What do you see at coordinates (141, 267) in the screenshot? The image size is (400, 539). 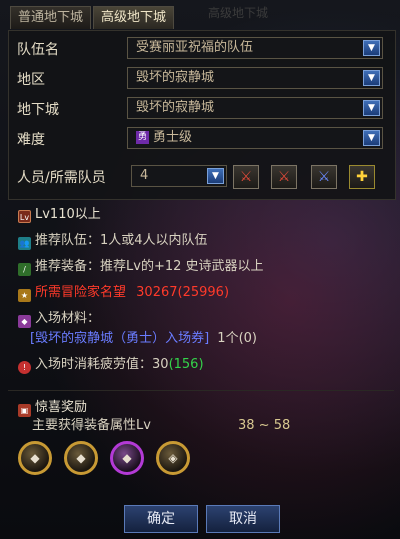 I see `equip-line: / 推荐装备：推荐Lv的+12 史诗武器以上` at bounding box center [141, 267].